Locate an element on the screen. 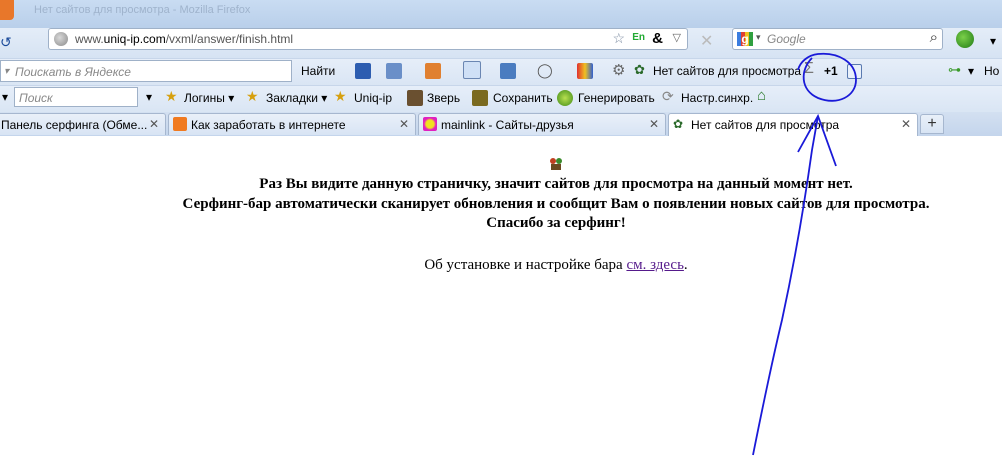 The width and height of the screenshot is (1002, 457). gear-icon: ⚙ is located at coordinates (618, 70).